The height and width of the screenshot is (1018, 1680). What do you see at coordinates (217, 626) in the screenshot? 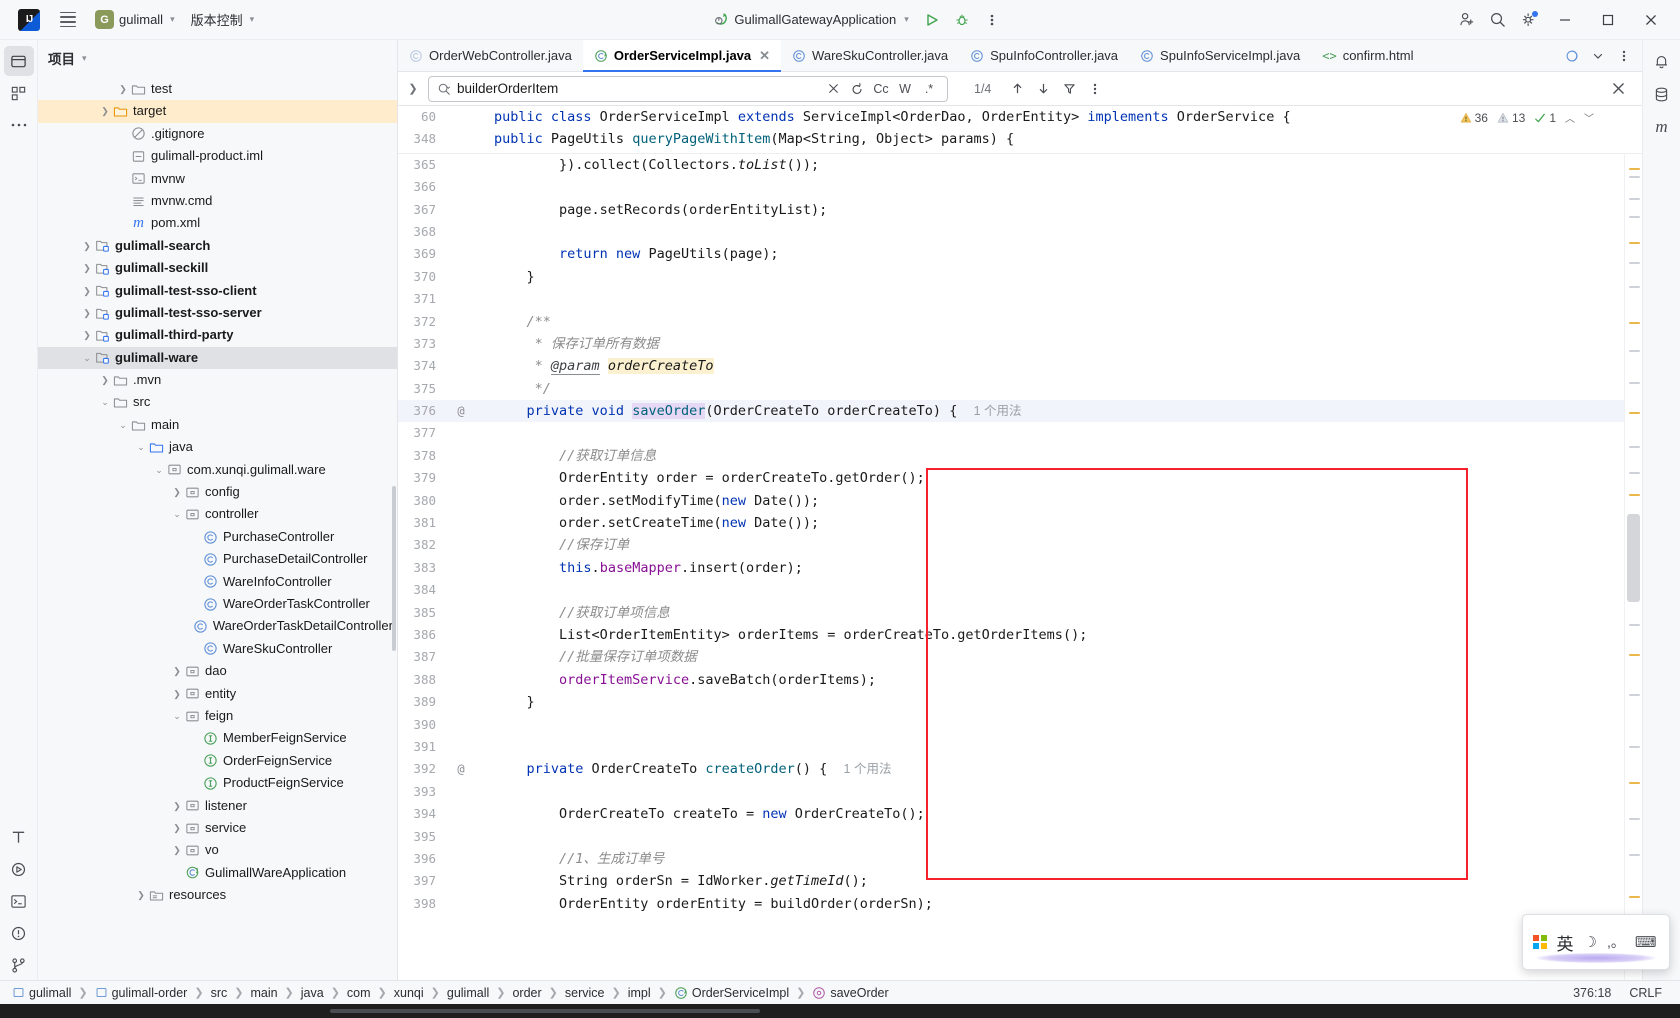
I see `tree-item-wareordertaskdetailcontroller: WareOrderTaskDetailController` at bounding box center [217, 626].